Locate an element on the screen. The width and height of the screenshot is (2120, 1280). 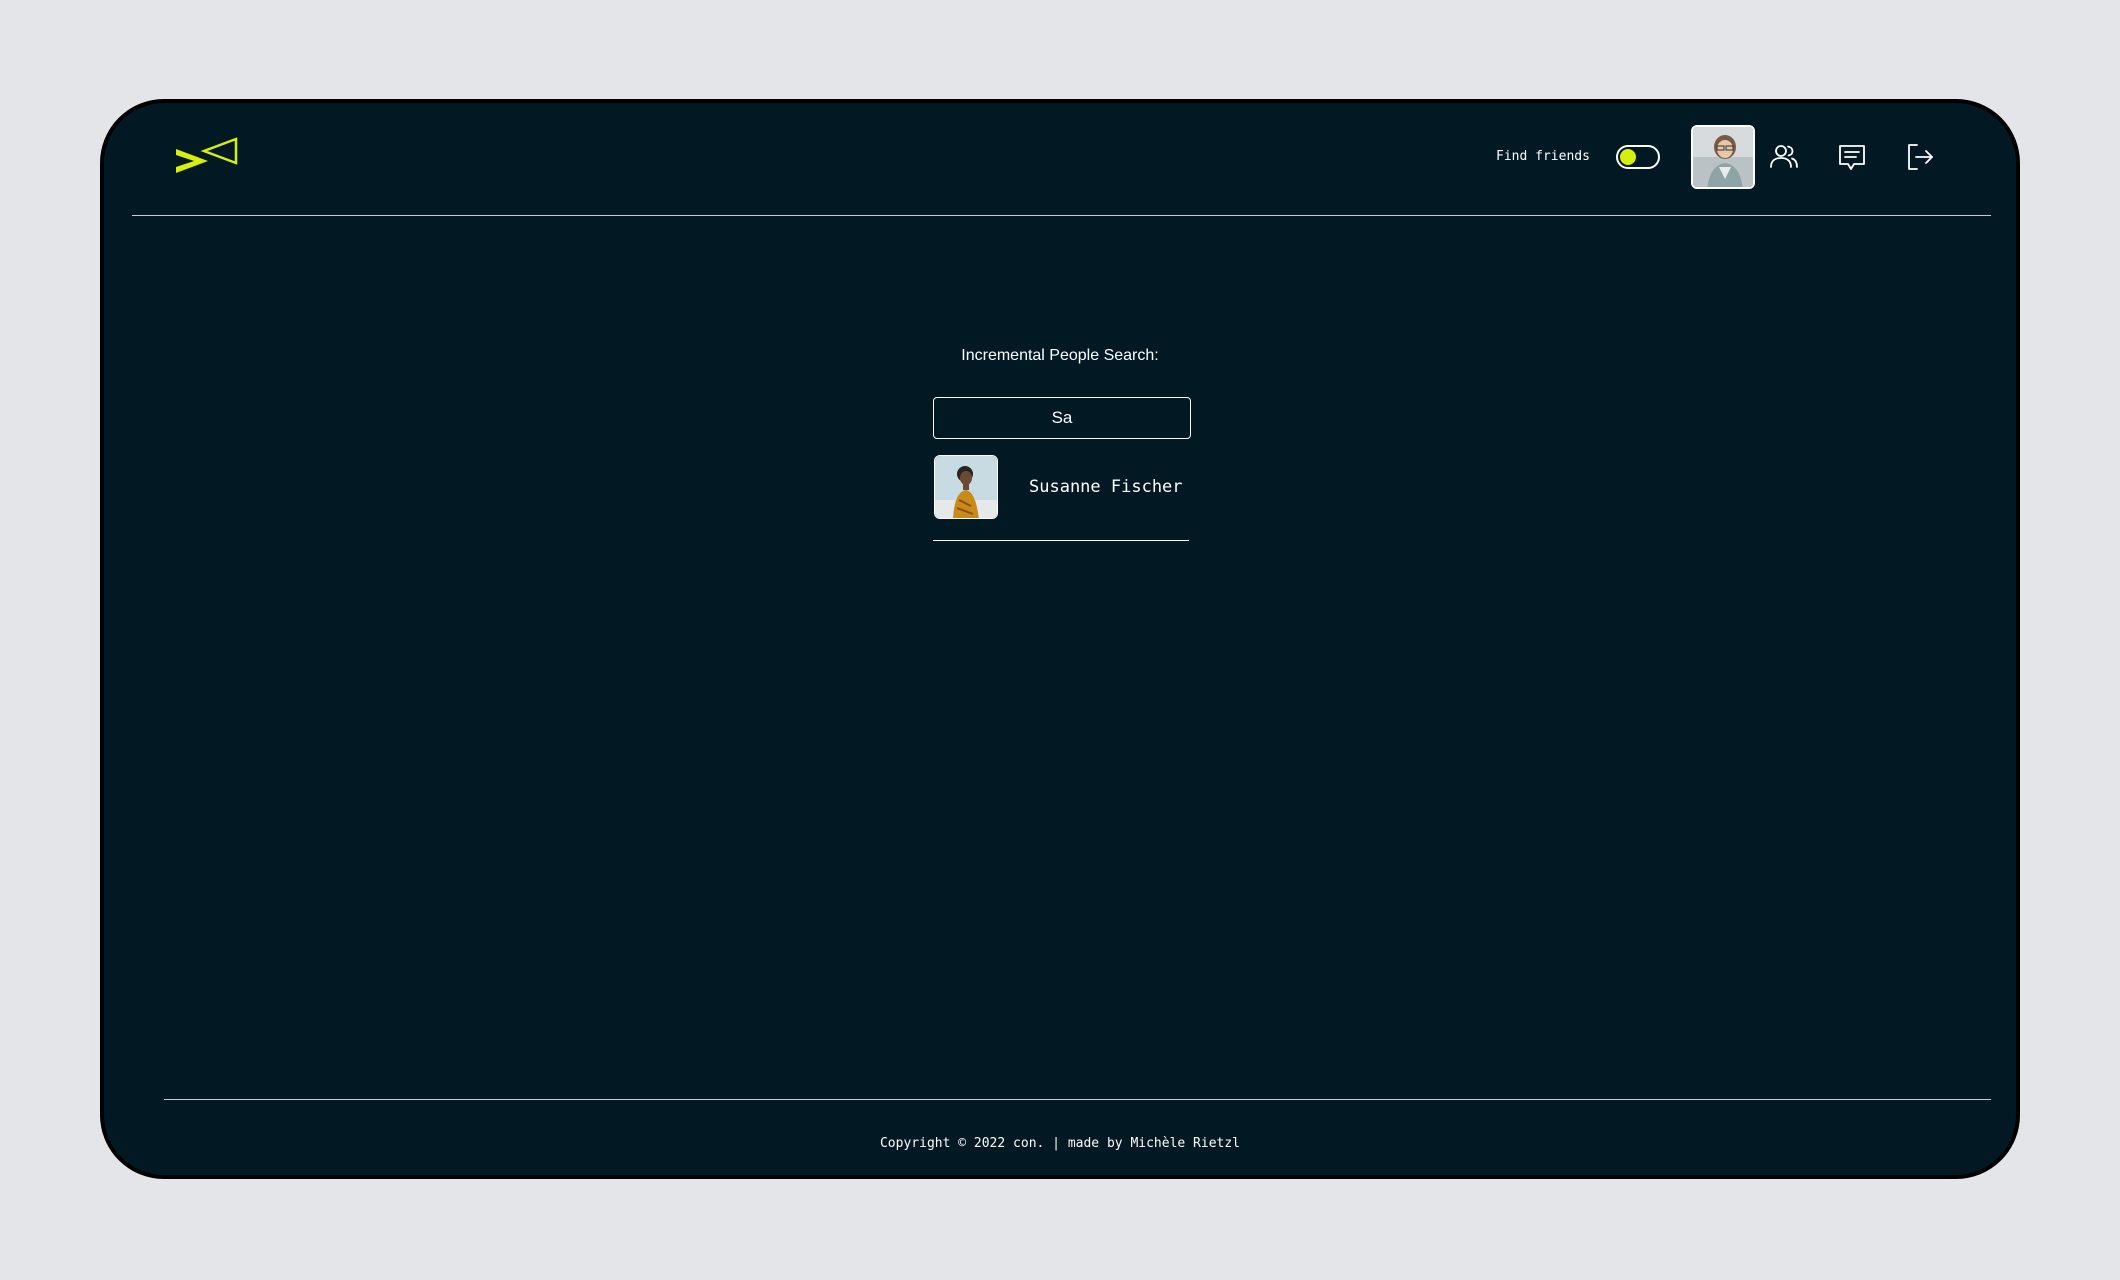
result-photo is located at coordinates (966, 487).